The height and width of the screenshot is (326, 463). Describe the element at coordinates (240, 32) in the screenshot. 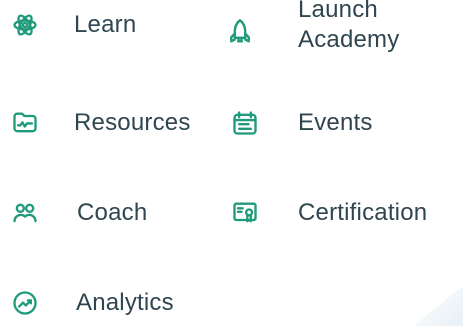

I see `rocket-icon` at that location.